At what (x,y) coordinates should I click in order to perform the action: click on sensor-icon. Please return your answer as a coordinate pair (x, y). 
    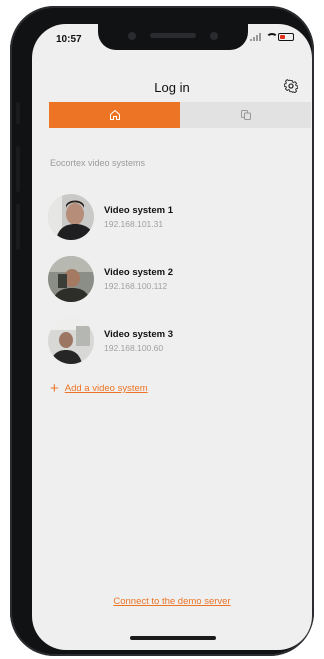
    Looking at the image, I should click on (132, 36).